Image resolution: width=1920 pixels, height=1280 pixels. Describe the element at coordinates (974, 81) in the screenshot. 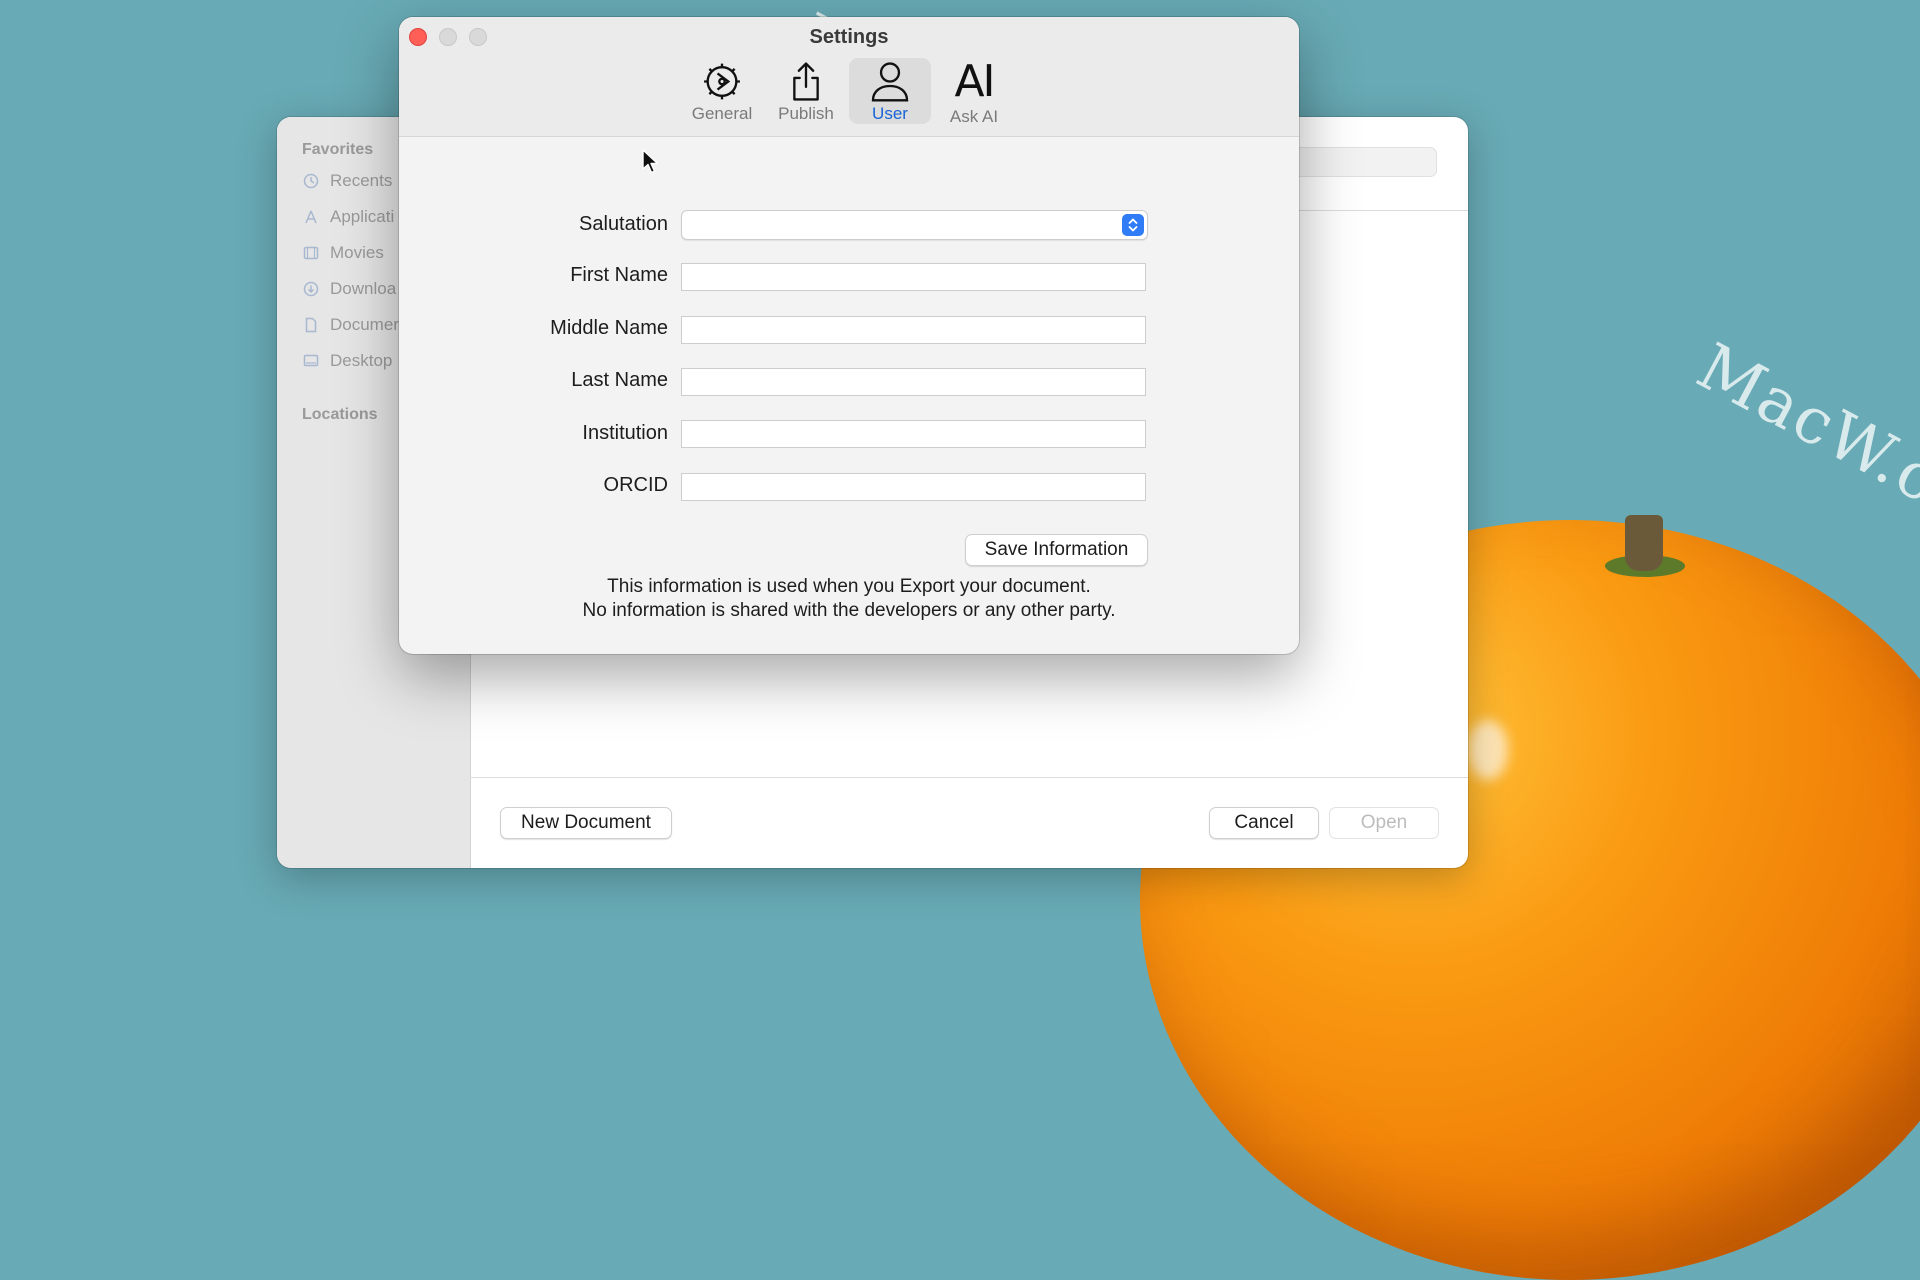

I see `ai-icon: AI` at that location.